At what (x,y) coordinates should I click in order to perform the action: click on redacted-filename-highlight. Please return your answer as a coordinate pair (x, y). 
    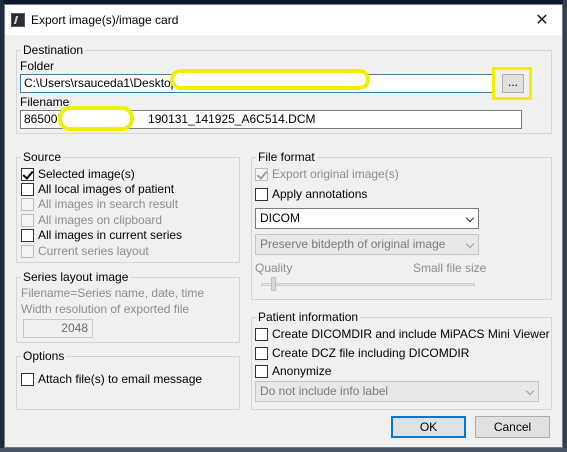
    Looking at the image, I should click on (96, 118).